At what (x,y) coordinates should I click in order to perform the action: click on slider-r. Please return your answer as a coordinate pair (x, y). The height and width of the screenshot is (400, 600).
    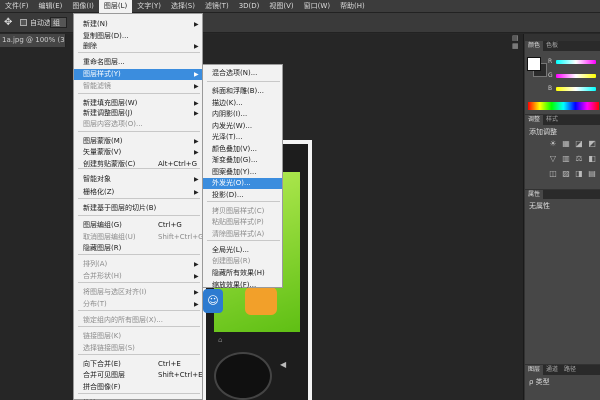
    Looking at the image, I should click on (576, 62).